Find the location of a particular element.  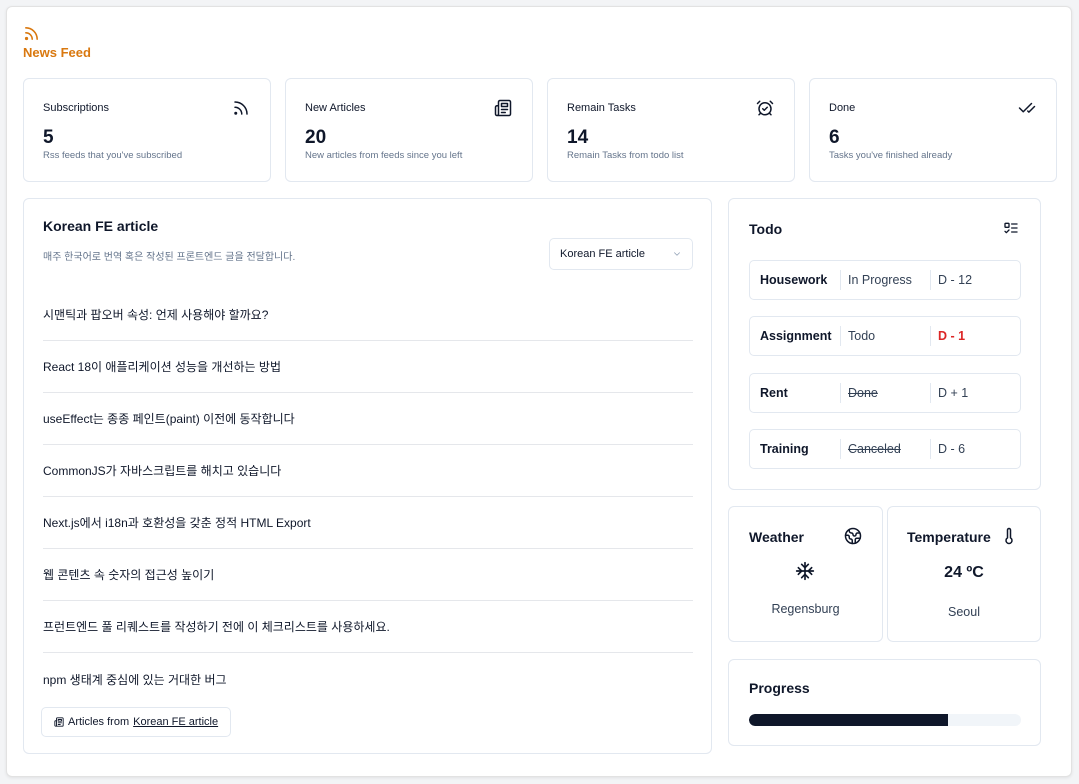

article-item: 웹 콘텐츠 속 숫자의 접근성 높이기 is located at coordinates (368, 575).